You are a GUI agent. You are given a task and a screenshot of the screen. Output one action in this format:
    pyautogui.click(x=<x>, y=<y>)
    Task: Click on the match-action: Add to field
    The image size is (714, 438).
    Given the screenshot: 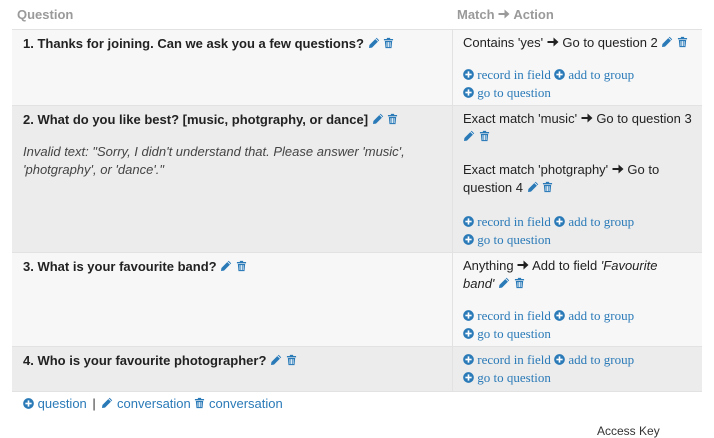 What is the action you would take?
    pyautogui.click(x=565, y=265)
    